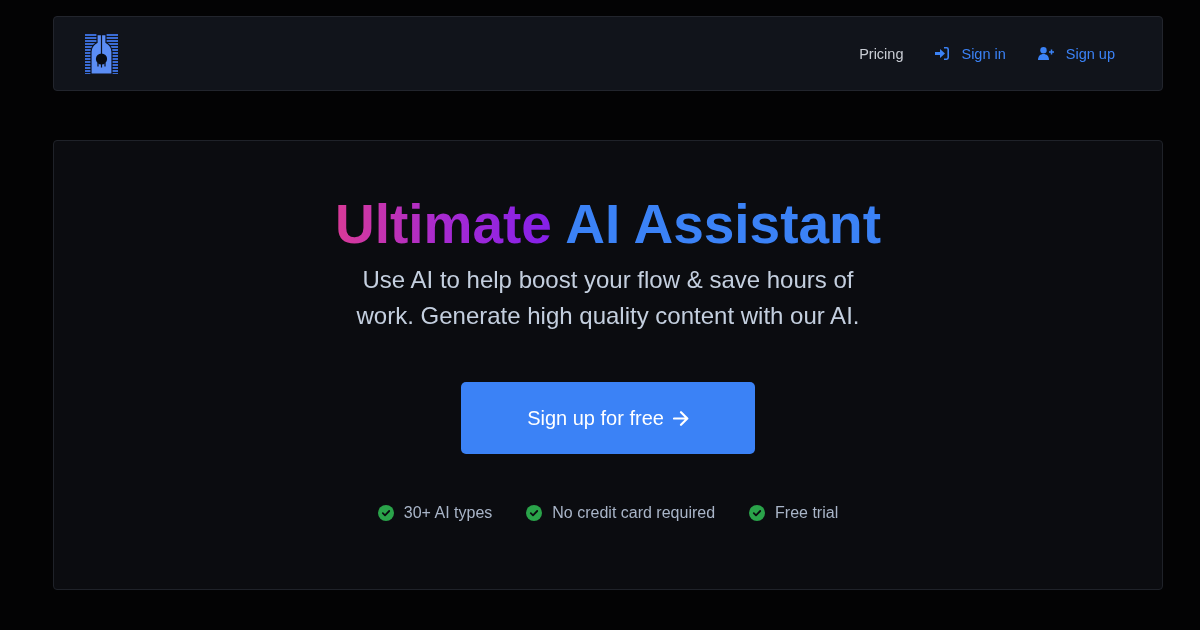 The image size is (1200, 630). Describe the element at coordinates (1045, 53) in the screenshot. I see `user-plus-icon` at that location.